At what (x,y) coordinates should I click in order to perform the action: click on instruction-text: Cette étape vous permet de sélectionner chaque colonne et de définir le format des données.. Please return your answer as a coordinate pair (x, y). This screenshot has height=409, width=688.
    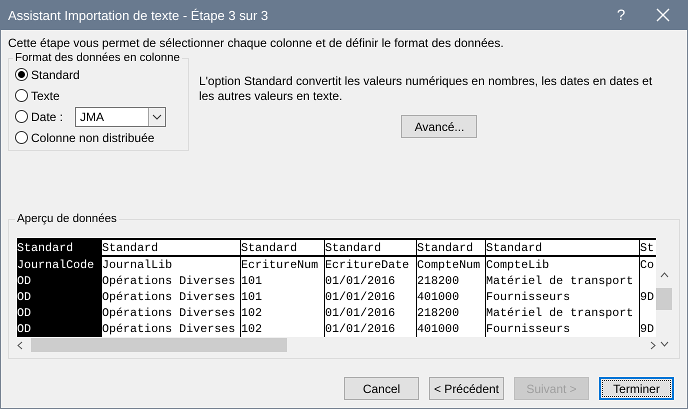
    Looking at the image, I should click on (256, 44).